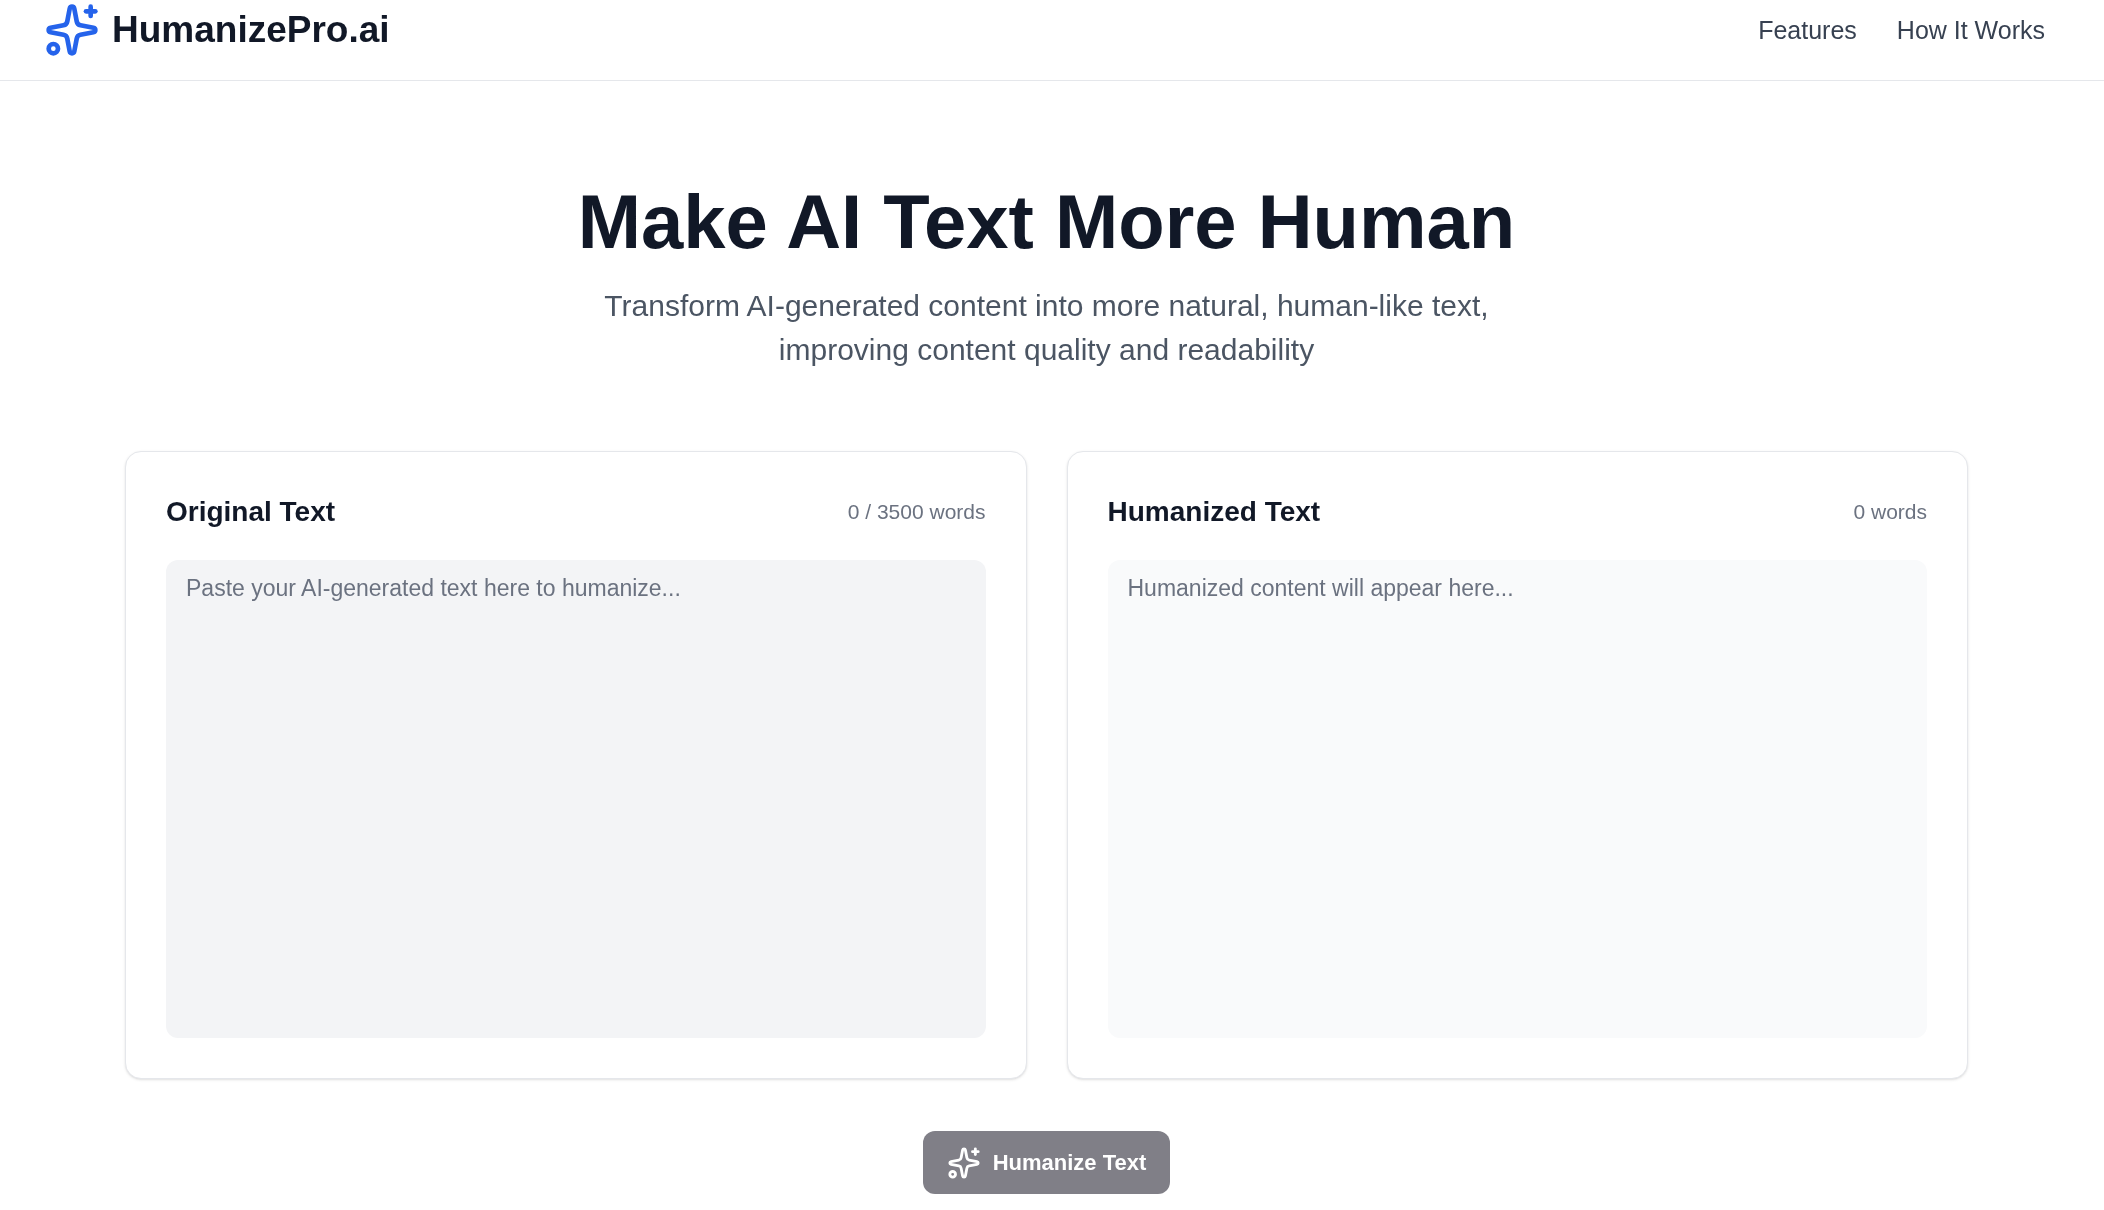 The height and width of the screenshot is (1210, 2104). What do you see at coordinates (1214, 512) in the screenshot?
I see `panel-title: Humanized Text` at bounding box center [1214, 512].